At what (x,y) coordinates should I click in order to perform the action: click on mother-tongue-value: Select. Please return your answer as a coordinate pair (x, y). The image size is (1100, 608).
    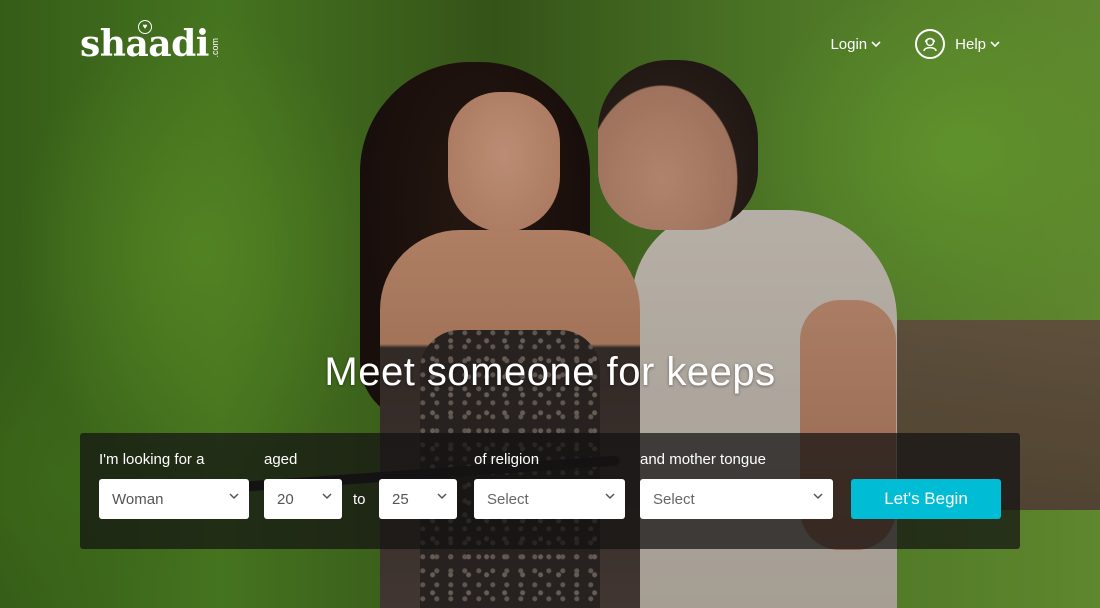
    Looking at the image, I should click on (674, 499).